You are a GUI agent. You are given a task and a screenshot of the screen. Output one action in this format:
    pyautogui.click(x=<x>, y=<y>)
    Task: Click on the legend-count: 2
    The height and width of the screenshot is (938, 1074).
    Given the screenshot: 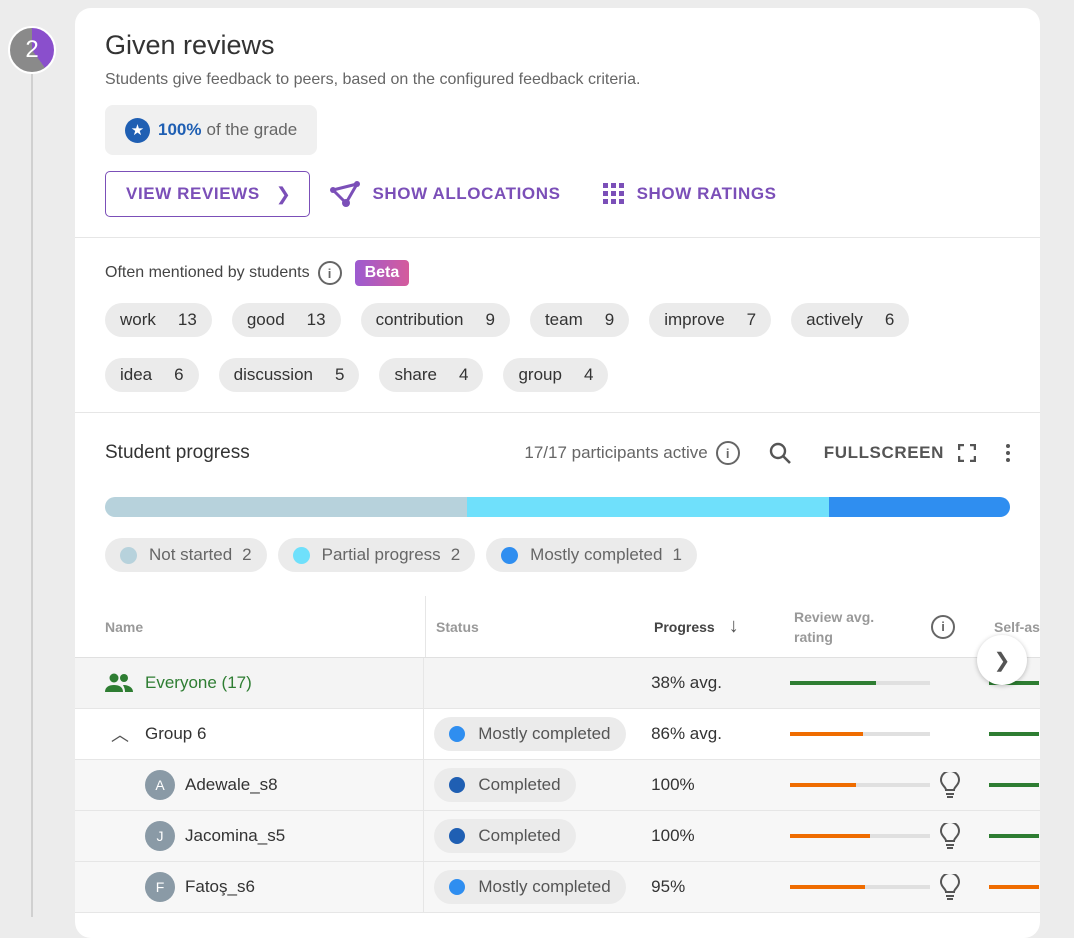 What is the action you would take?
    pyautogui.click(x=247, y=554)
    